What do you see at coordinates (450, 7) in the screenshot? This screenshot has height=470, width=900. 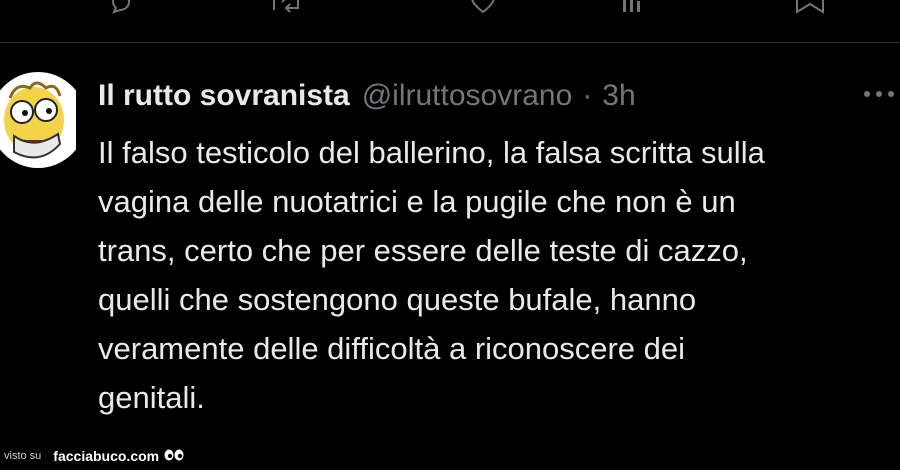 I see `previous-tweet-action-bar` at bounding box center [450, 7].